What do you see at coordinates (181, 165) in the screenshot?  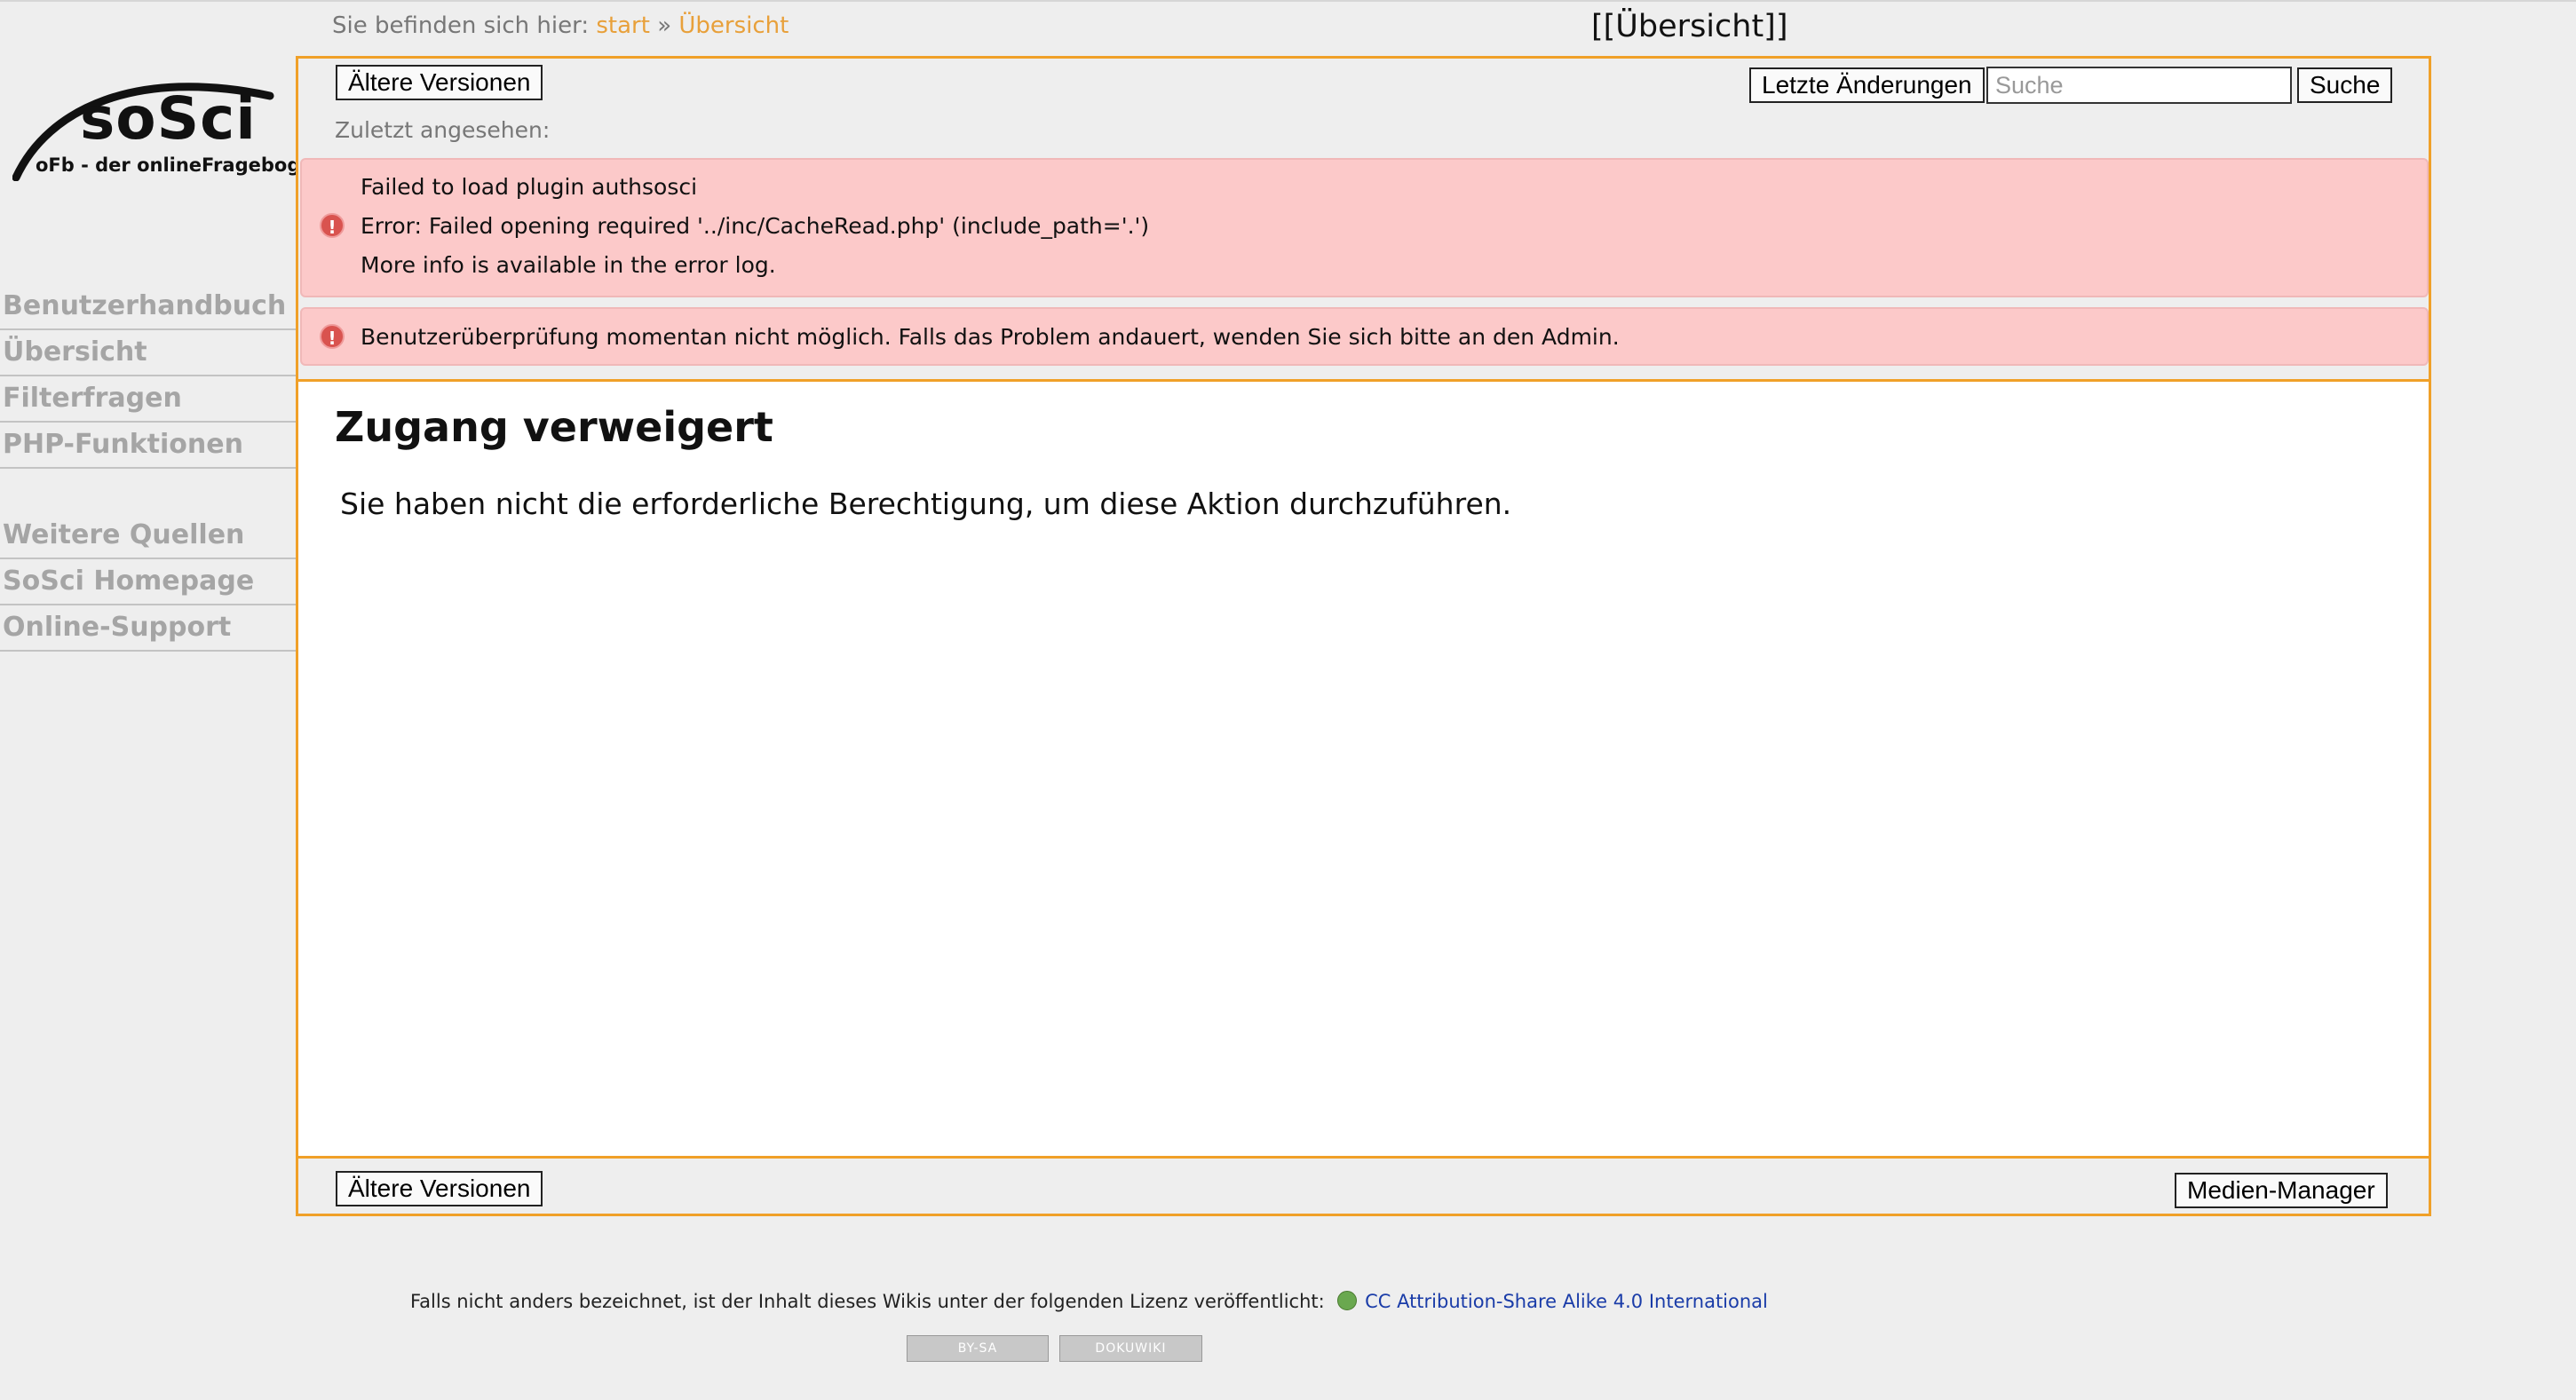 I see `logo-tagline: oFb - der onlineFragebogen` at bounding box center [181, 165].